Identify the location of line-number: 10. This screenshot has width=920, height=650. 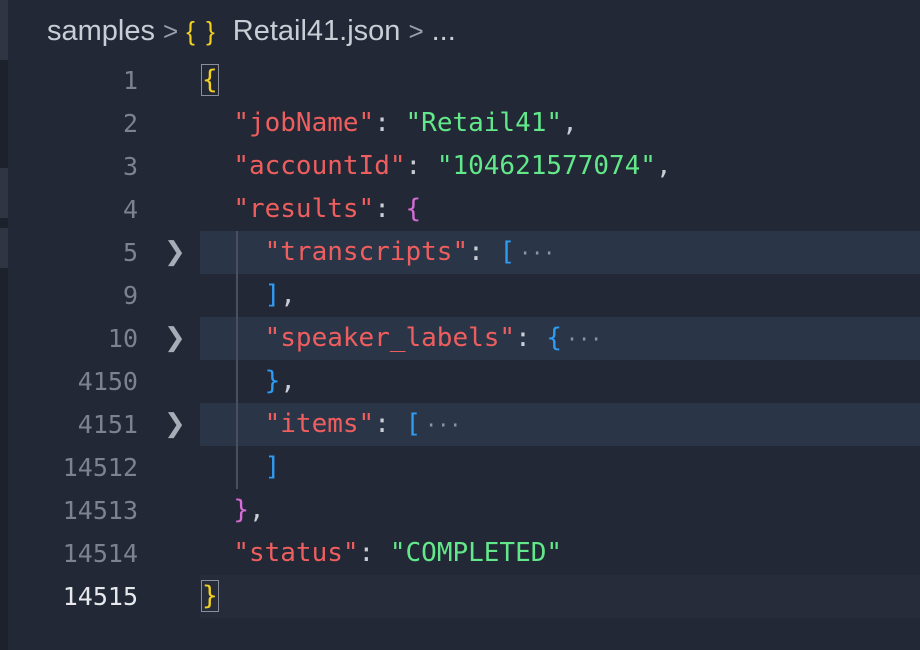
(122, 338).